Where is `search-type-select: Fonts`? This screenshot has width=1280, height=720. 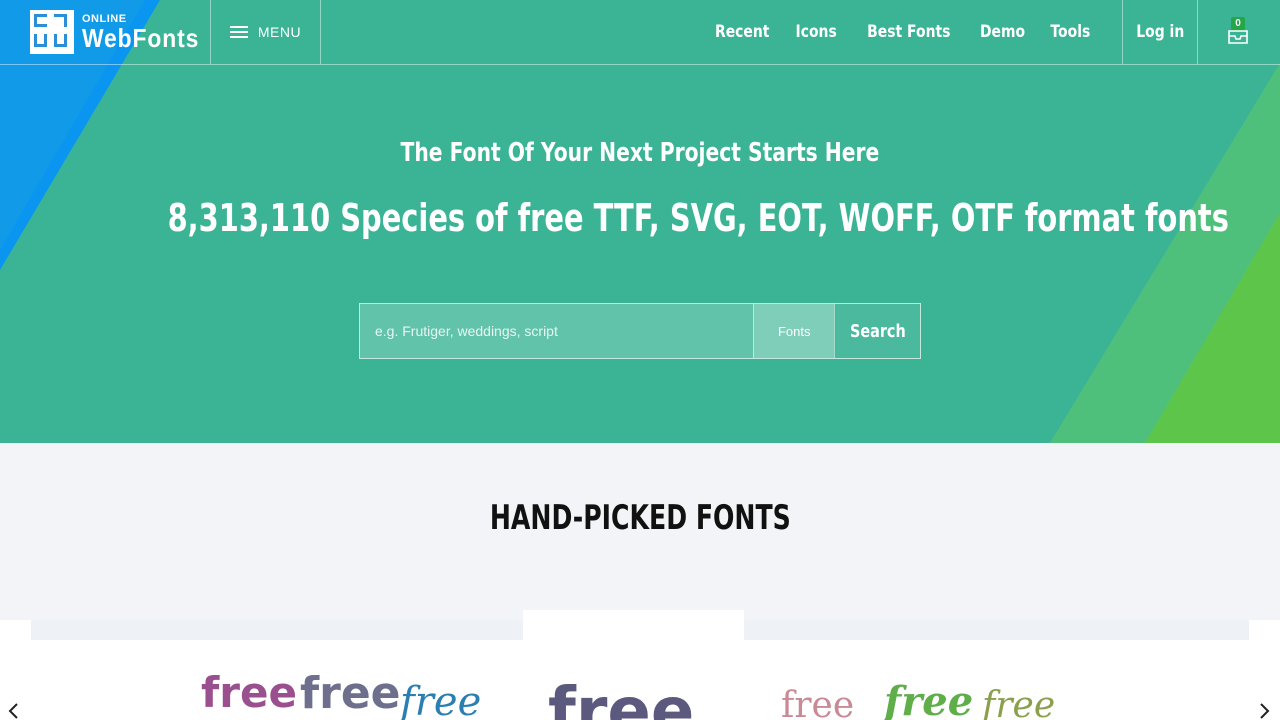 search-type-select: Fonts is located at coordinates (794, 331).